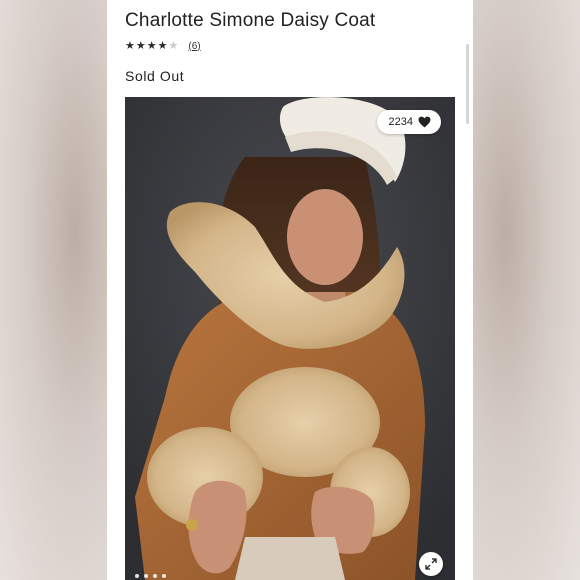  Describe the element at coordinates (400, 122) in the screenshot. I see `like-count: 2234` at that location.